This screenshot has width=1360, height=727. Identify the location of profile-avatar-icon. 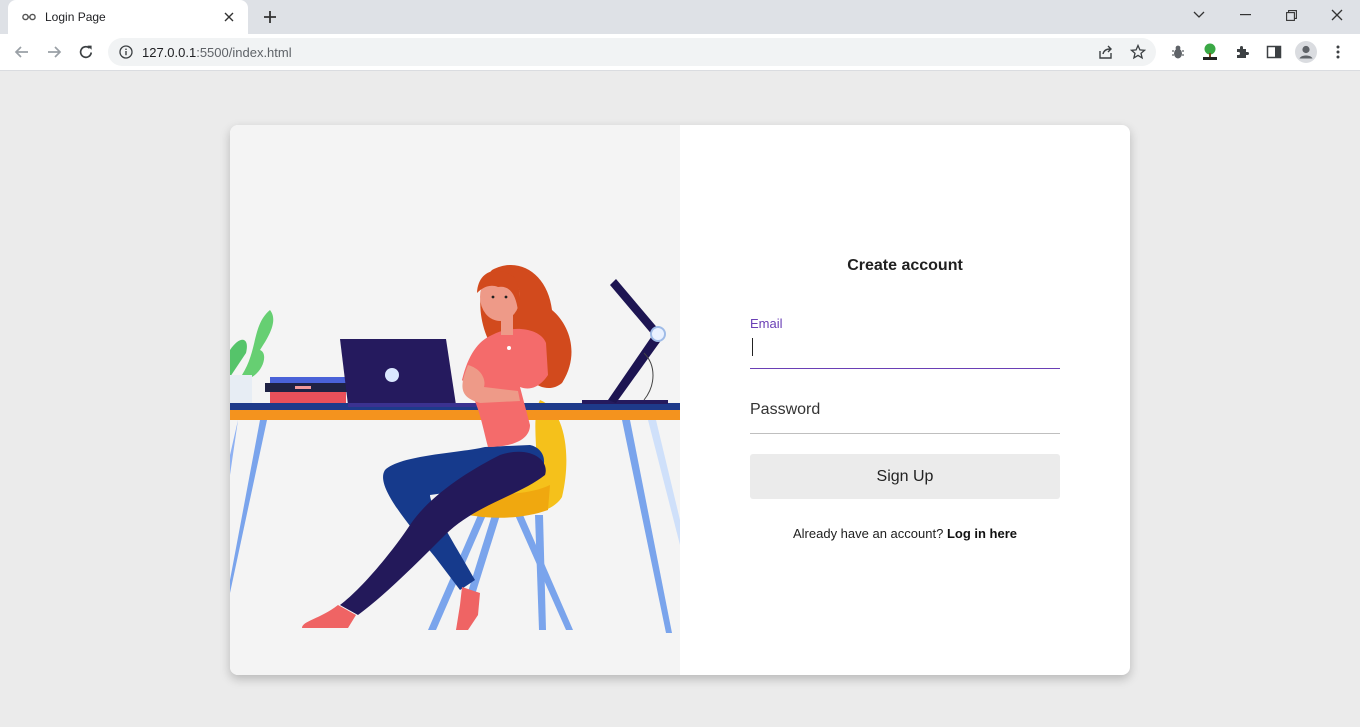
(1306, 52).